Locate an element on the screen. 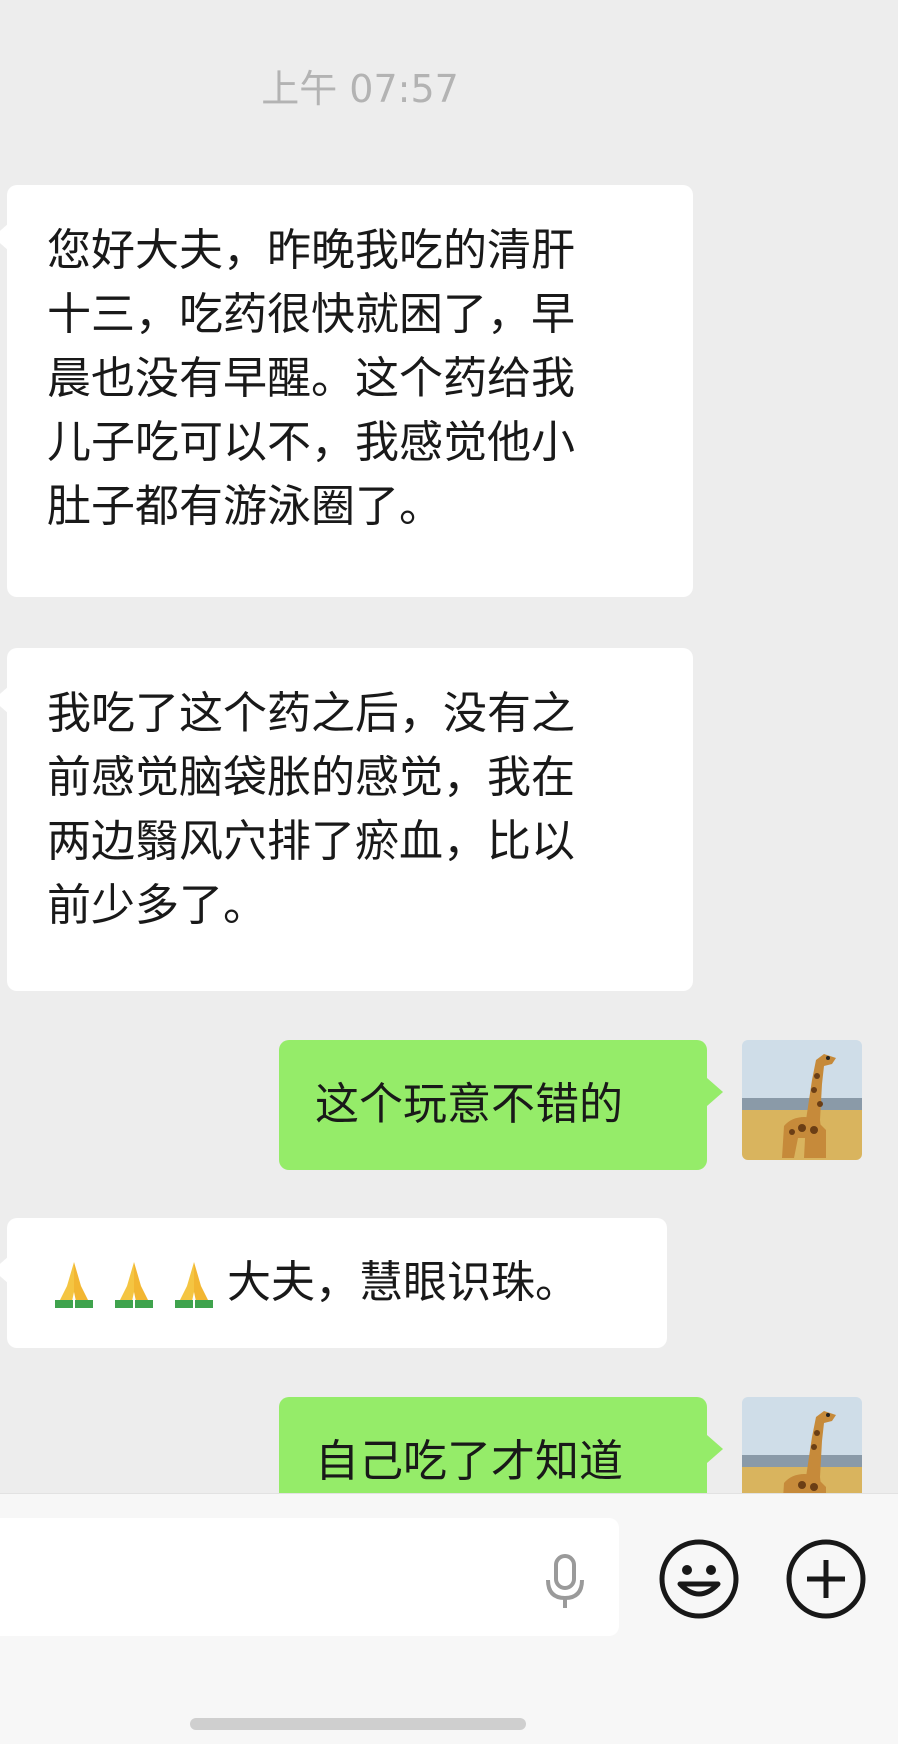 Image resolution: width=898 pixels, height=1744 pixels. message-line: 前感觉脑袋胀的感觉，我在 is located at coordinates (311, 777).